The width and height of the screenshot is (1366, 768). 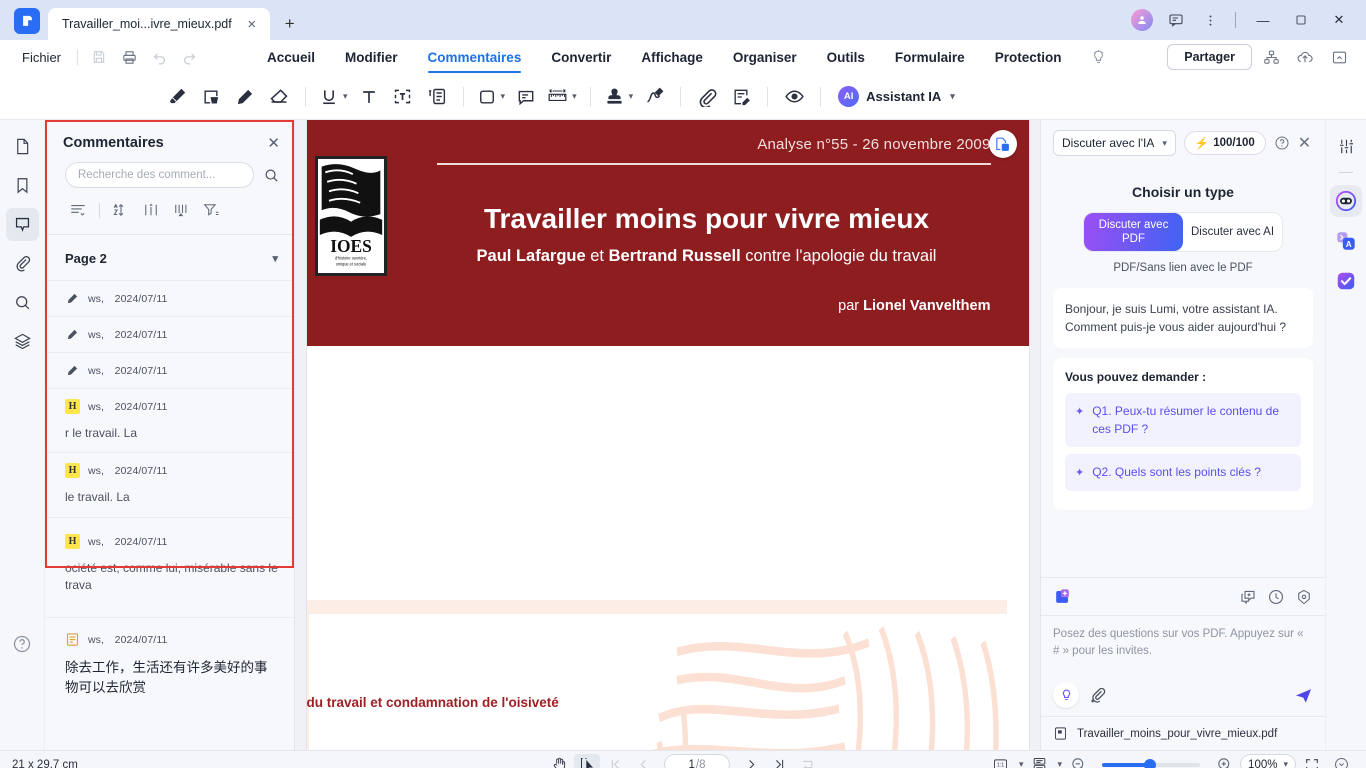 What do you see at coordinates (1183, 733) in the screenshot?
I see `ai-attached-file: Travailler_moins_pour_vivre_mieux.pdf` at bounding box center [1183, 733].